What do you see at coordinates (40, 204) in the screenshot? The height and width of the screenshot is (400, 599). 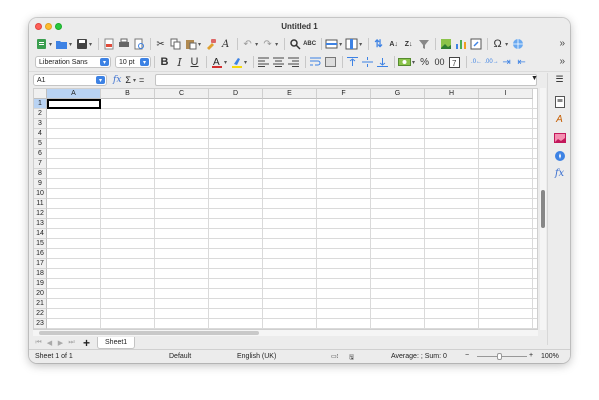 I see `row-header-11: 11` at bounding box center [40, 204].